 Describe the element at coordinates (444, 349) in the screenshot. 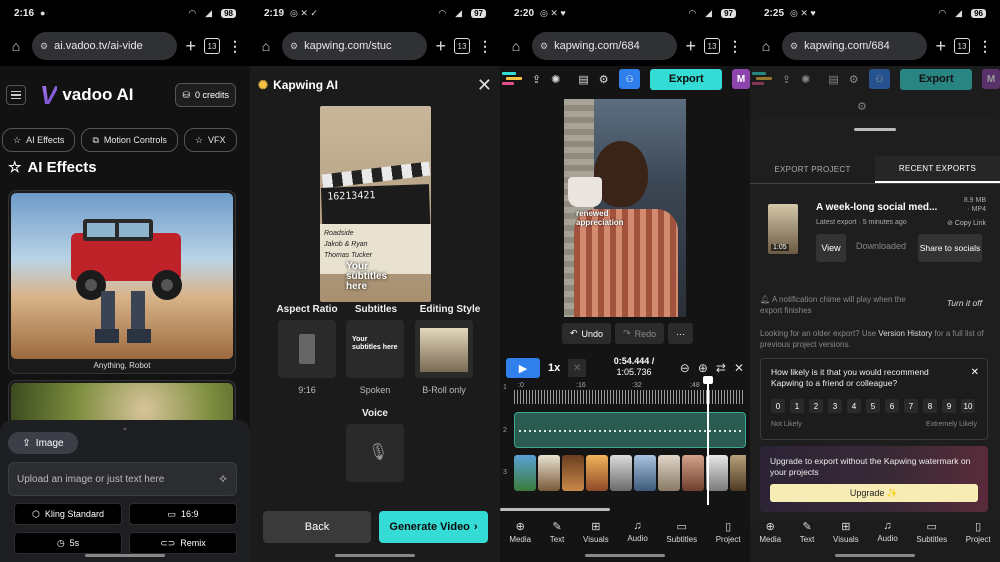

I see `editing-style-option` at that location.